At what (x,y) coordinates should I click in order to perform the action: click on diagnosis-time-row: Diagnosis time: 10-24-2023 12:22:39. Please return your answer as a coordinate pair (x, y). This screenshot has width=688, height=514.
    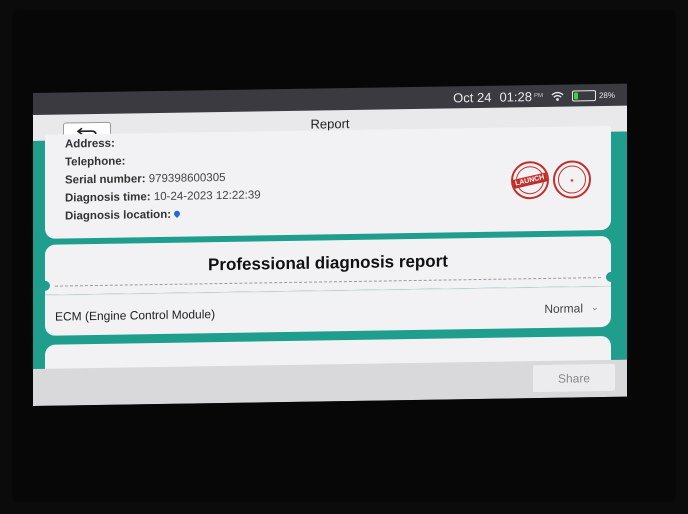
    Looking at the image, I should click on (163, 196).